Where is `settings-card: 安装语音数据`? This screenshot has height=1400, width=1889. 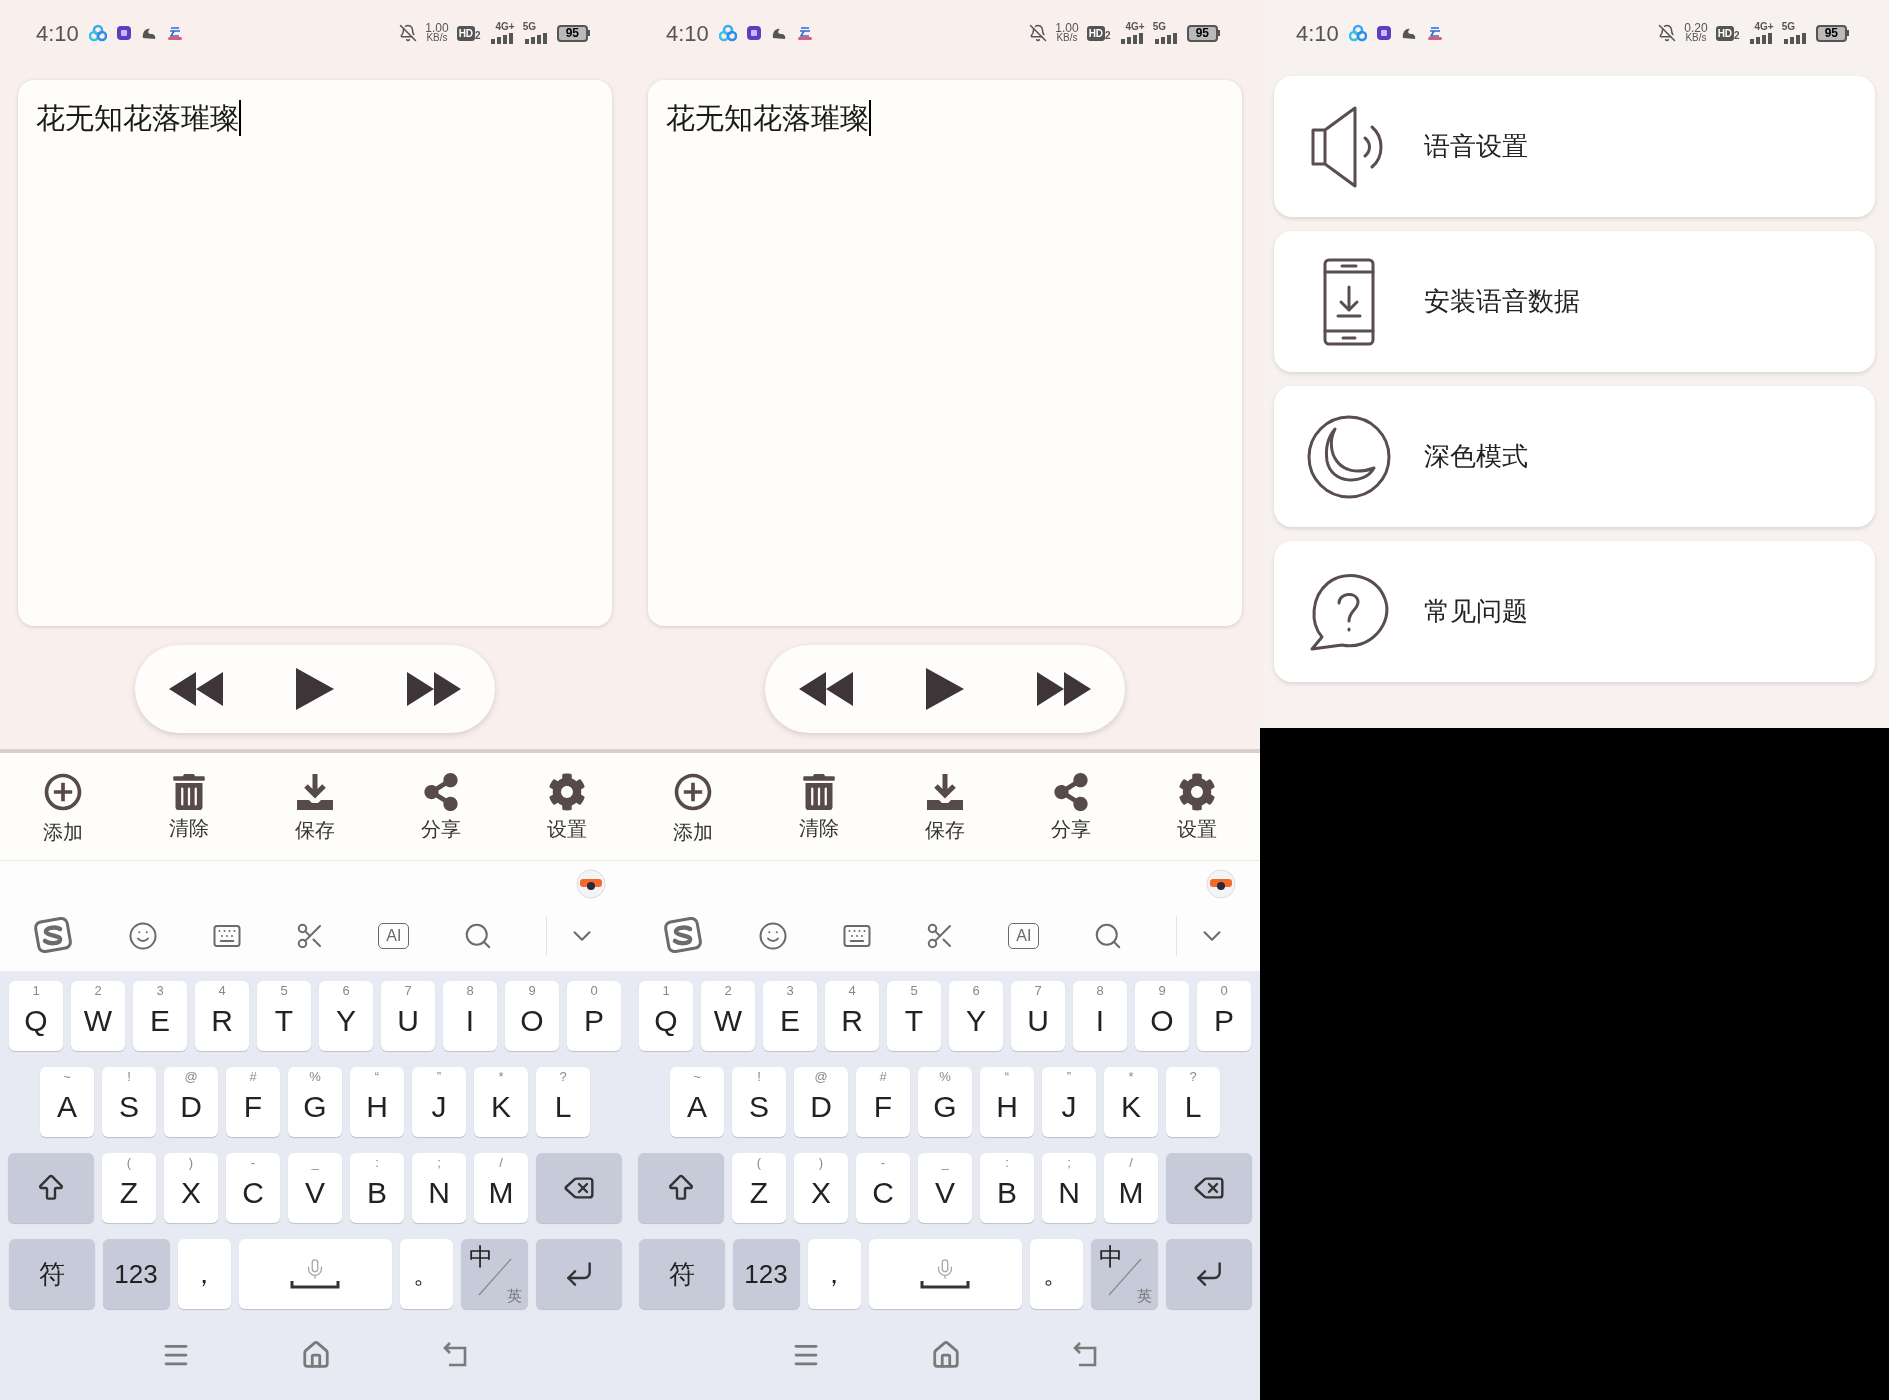 settings-card: 安装语音数据 is located at coordinates (1574, 301).